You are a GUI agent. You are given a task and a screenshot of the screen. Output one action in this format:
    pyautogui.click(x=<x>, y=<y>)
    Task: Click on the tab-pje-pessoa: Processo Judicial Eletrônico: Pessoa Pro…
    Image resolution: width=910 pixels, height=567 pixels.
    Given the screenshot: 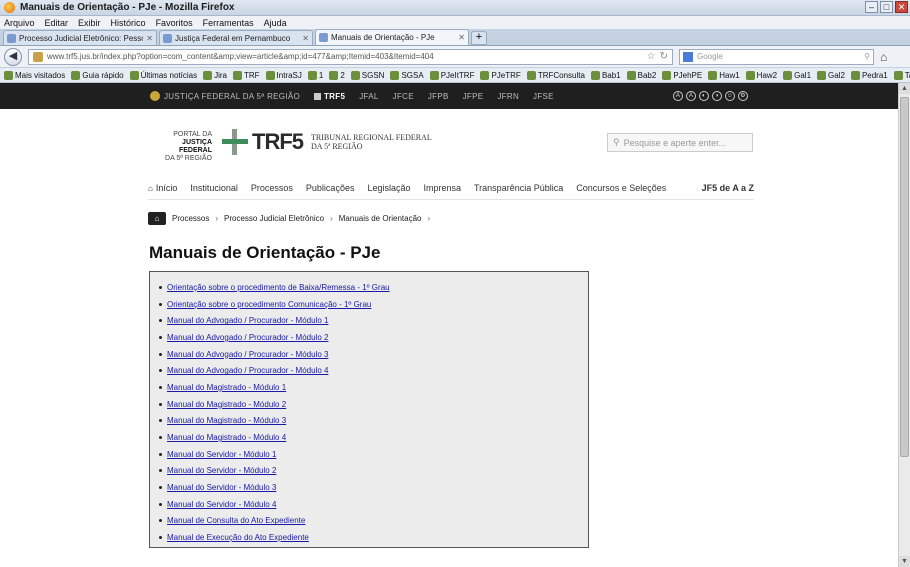 What is the action you would take?
    pyautogui.click(x=80, y=37)
    